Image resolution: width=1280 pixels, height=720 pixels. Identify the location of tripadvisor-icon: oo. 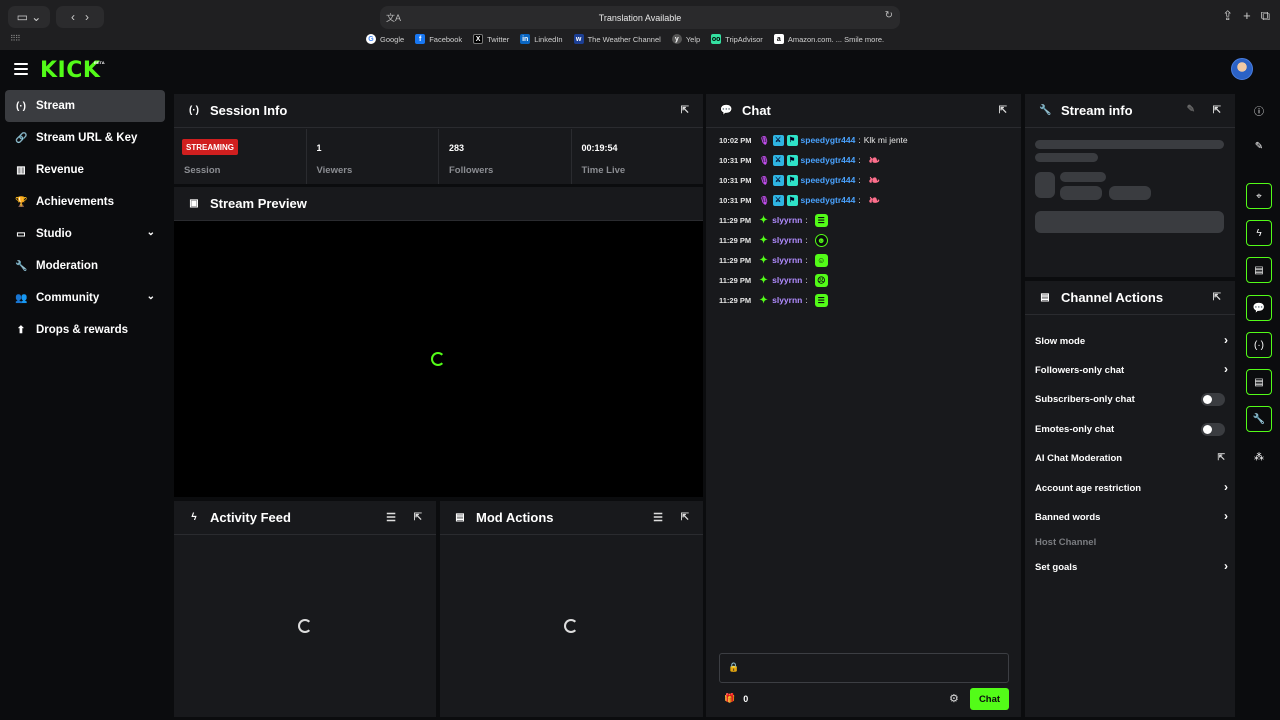
(716, 39).